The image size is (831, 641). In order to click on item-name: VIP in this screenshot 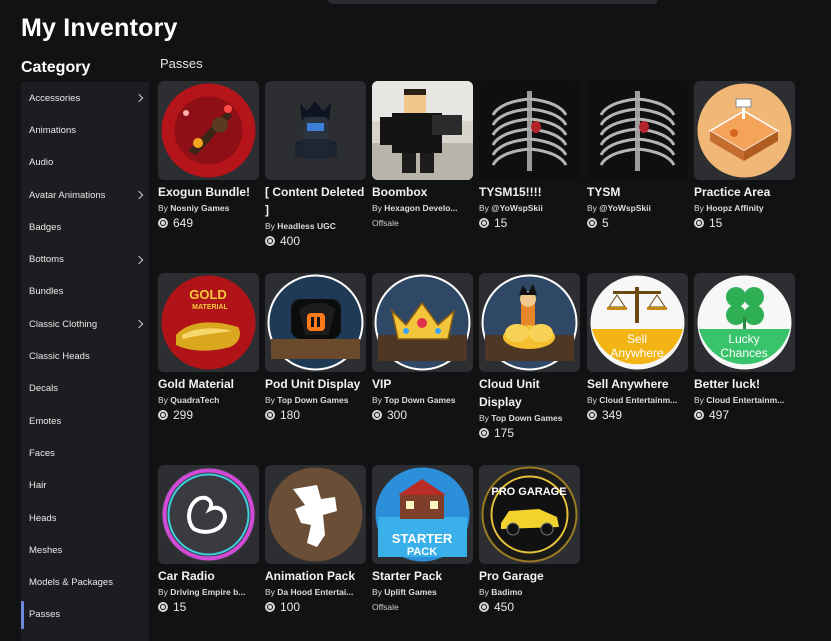, I will do `click(422, 384)`.